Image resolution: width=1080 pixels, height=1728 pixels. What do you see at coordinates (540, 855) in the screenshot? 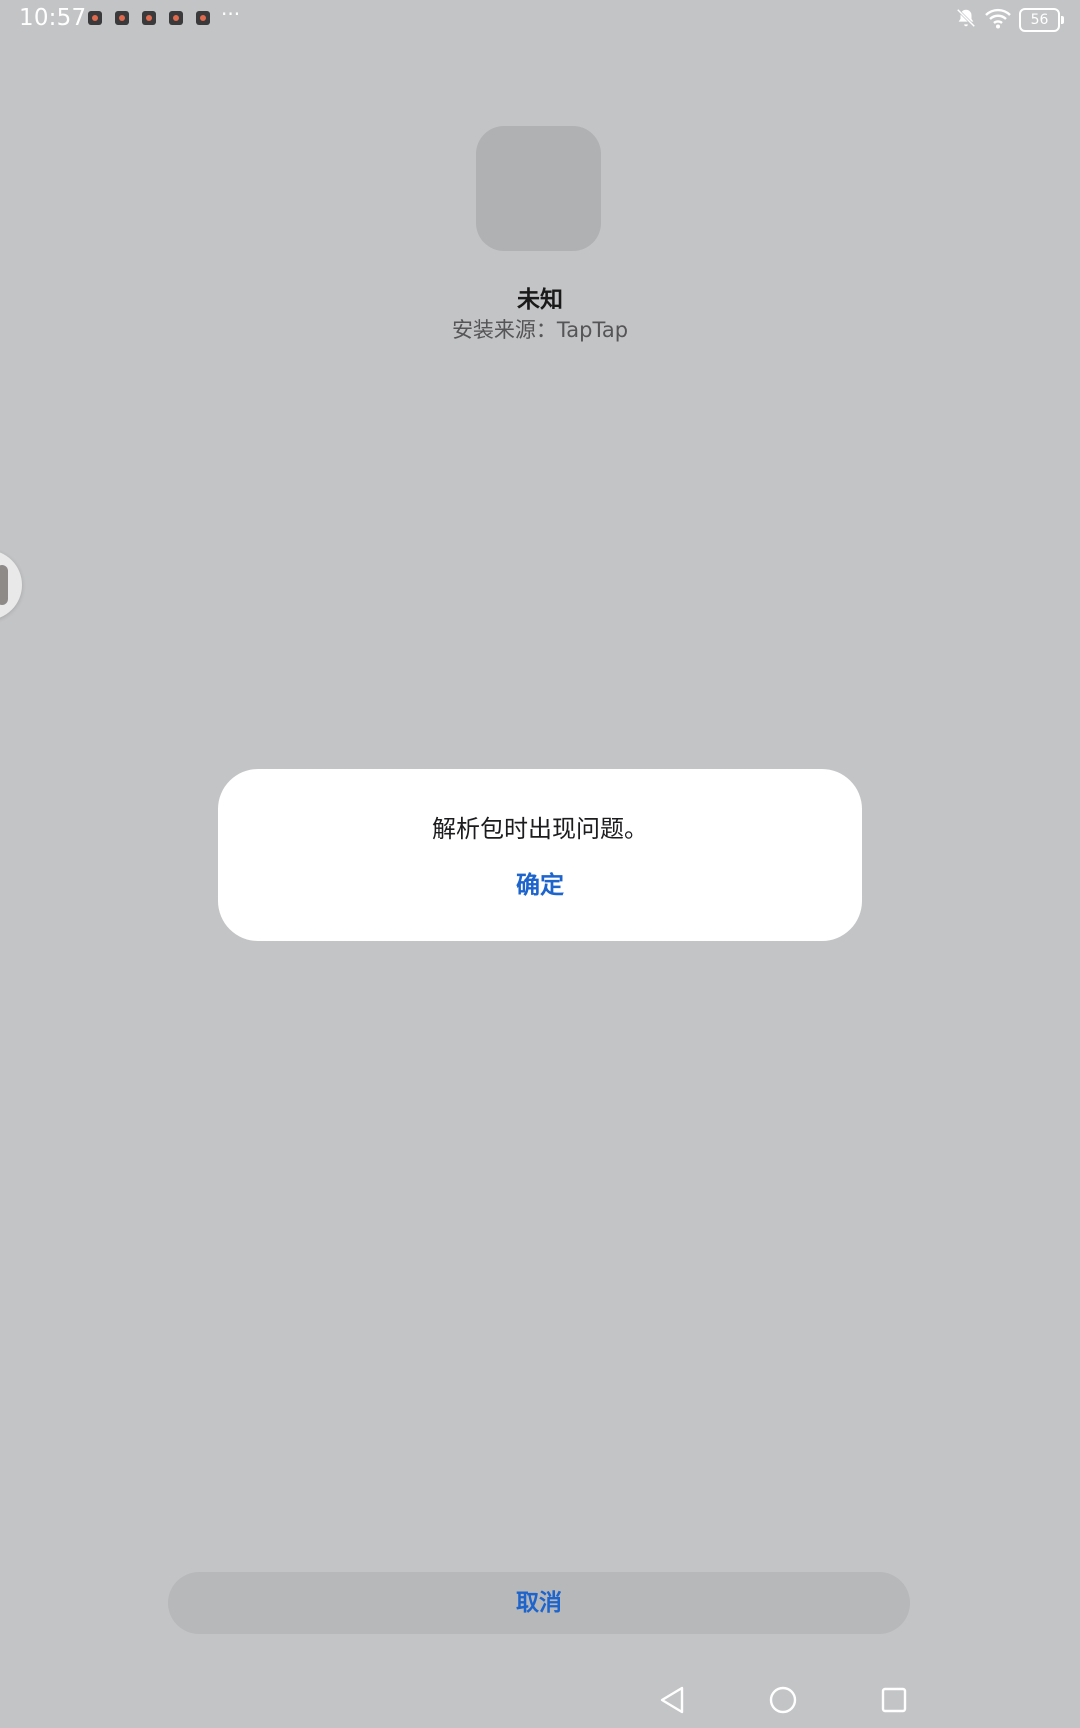
I see `error-dialog: 解析包时出现问题。 确定` at bounding box center [540, 855].